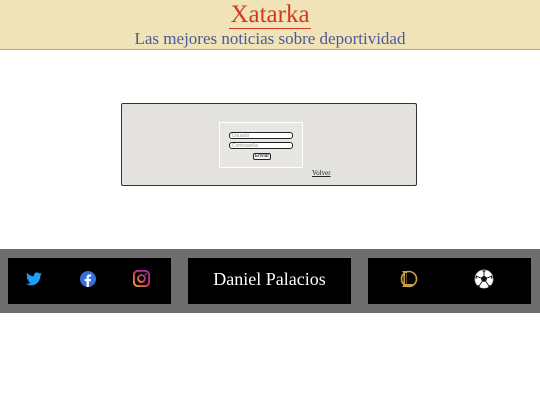 This screenshot has height=405, width=540. I want to click on site-title: Xatarka, so click(270, 15).